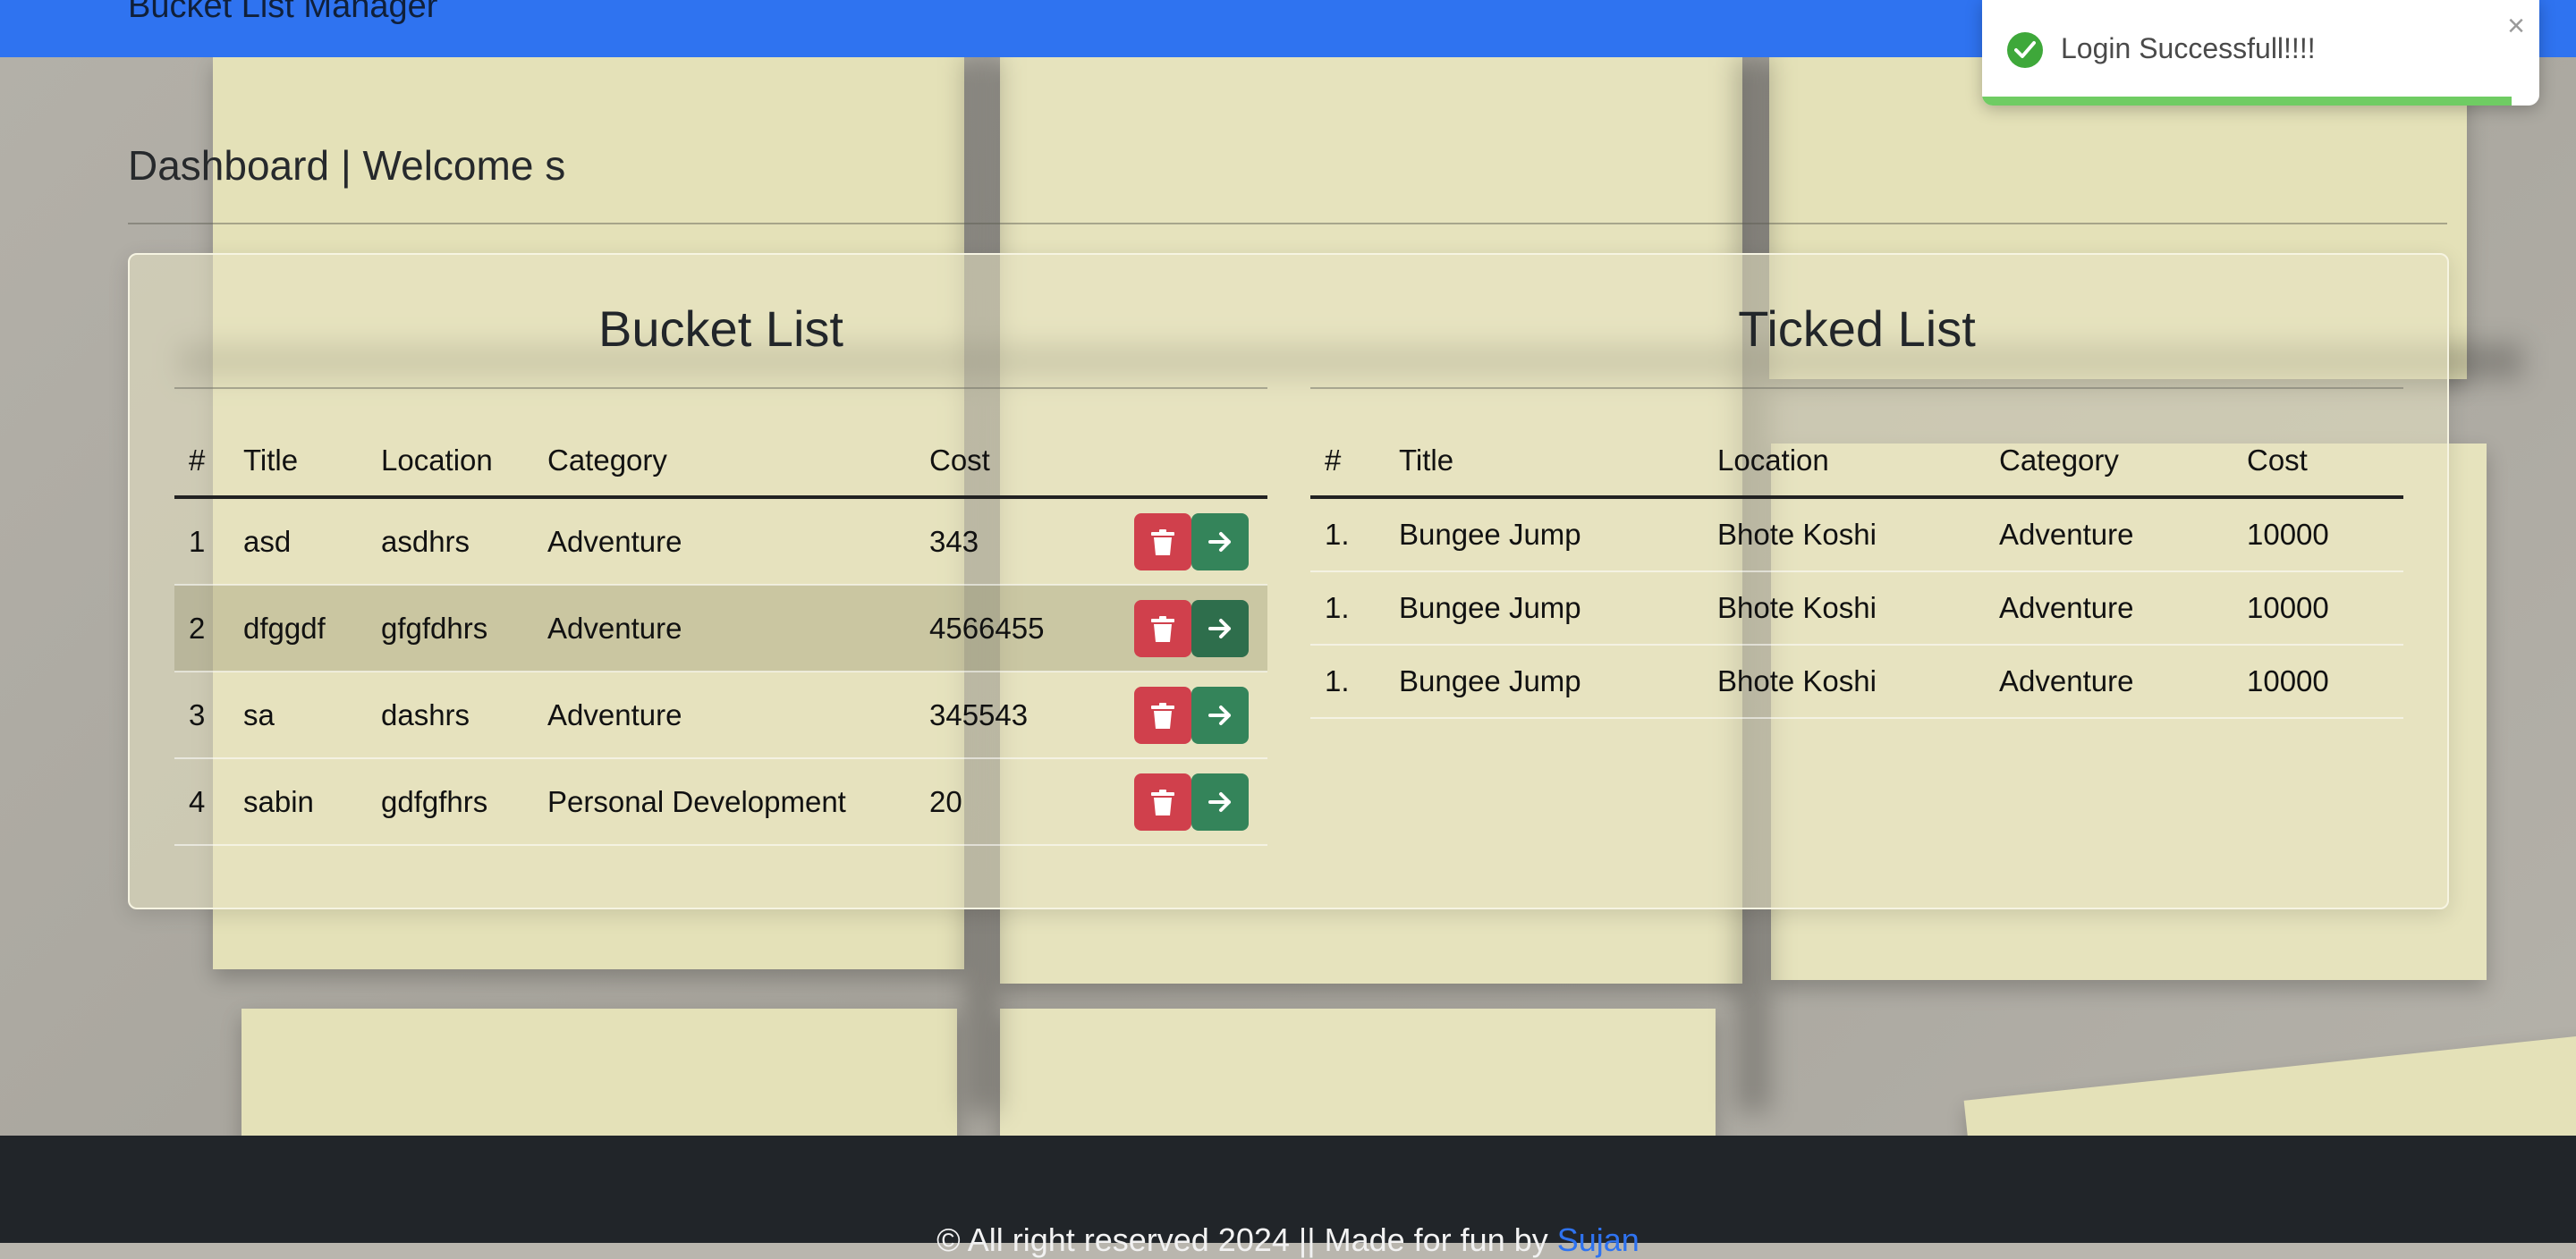  What do you see at coordinates (464, 715) in the screenshot?
I see `row-location: dashrs` at bounding box center [464, 715].